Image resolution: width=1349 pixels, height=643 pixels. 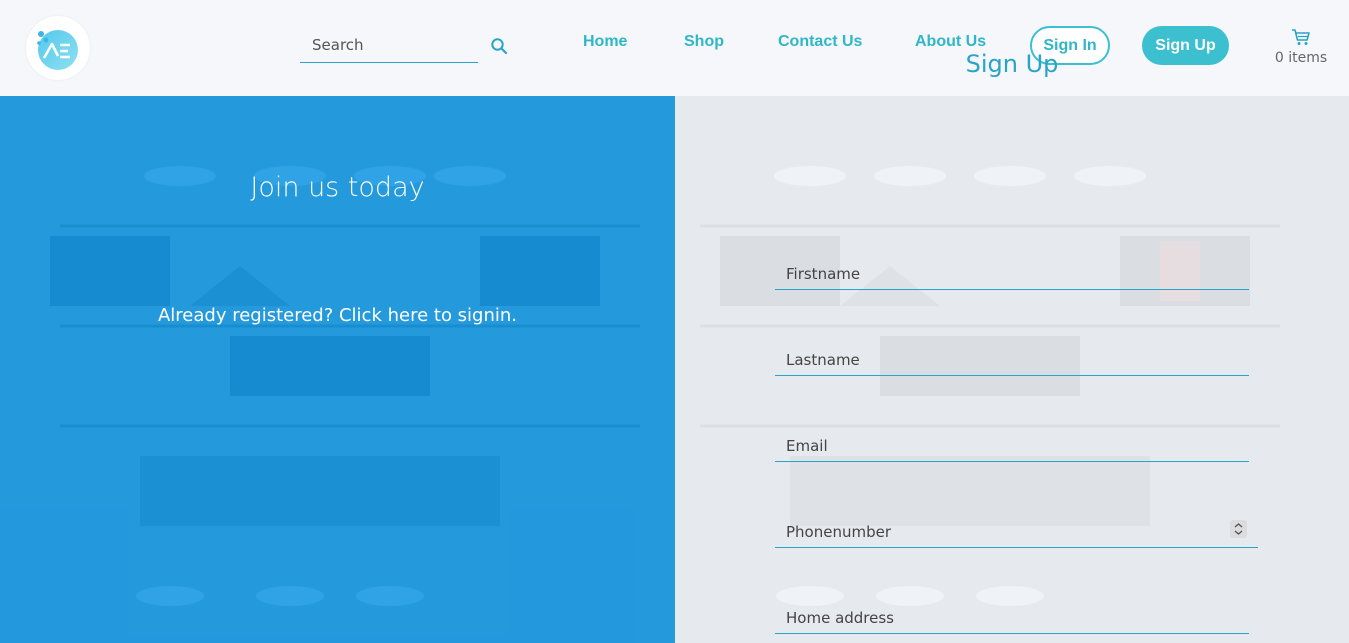 I want to click on brand-logo, so click(x=58, y=48).